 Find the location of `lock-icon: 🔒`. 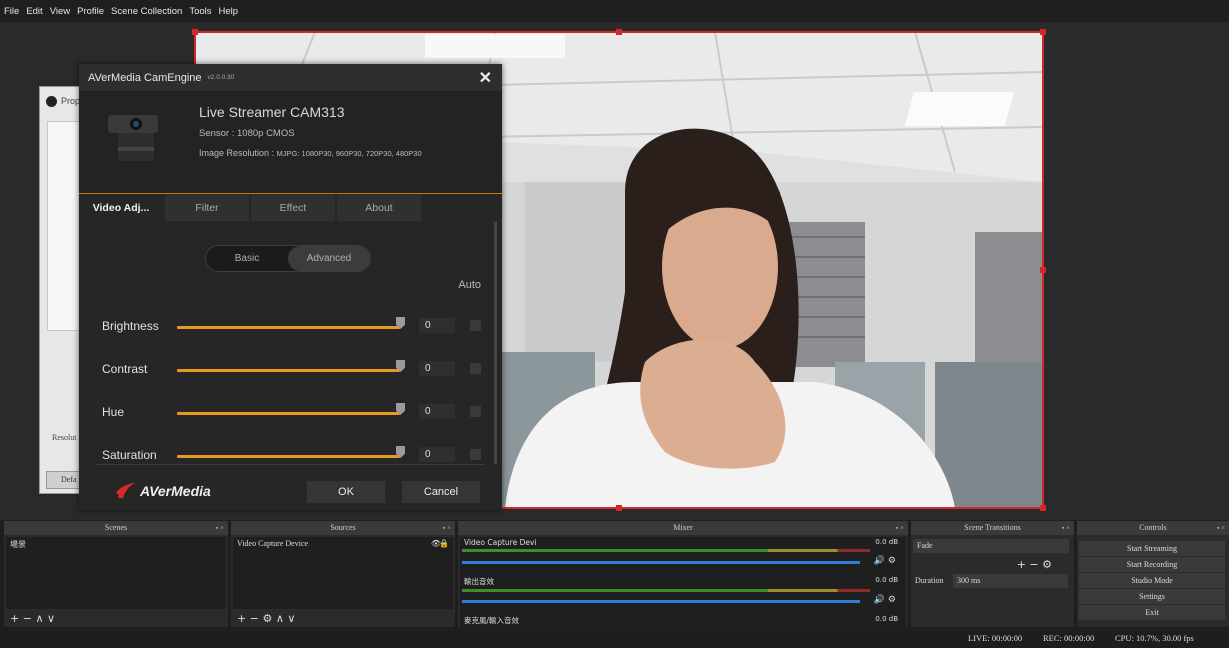

lock-icon: 🔒 is located at coordinates (444, 543).